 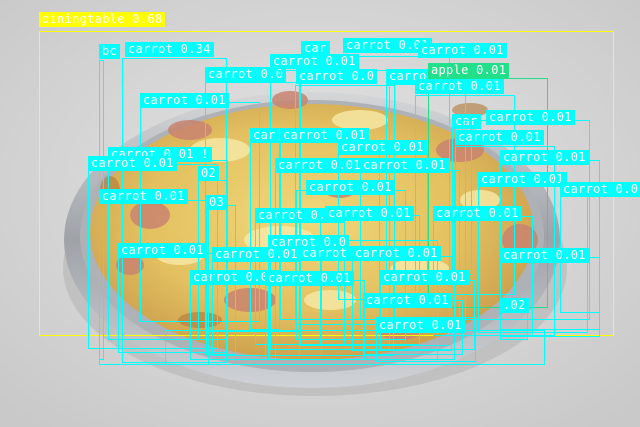 I want to click on detection-label: apple 0.01, so click(x=469, y=70).